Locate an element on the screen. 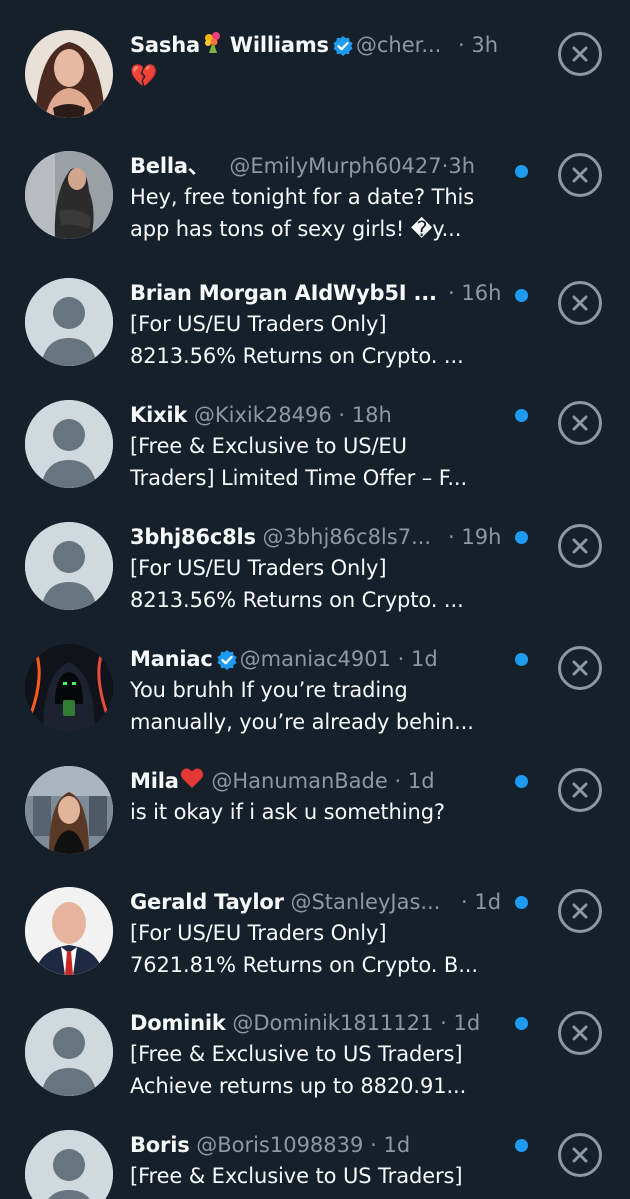 This screenshot has width=630, height=1199. sender-name-suffix: Williams is located at coordinates (279, 45).